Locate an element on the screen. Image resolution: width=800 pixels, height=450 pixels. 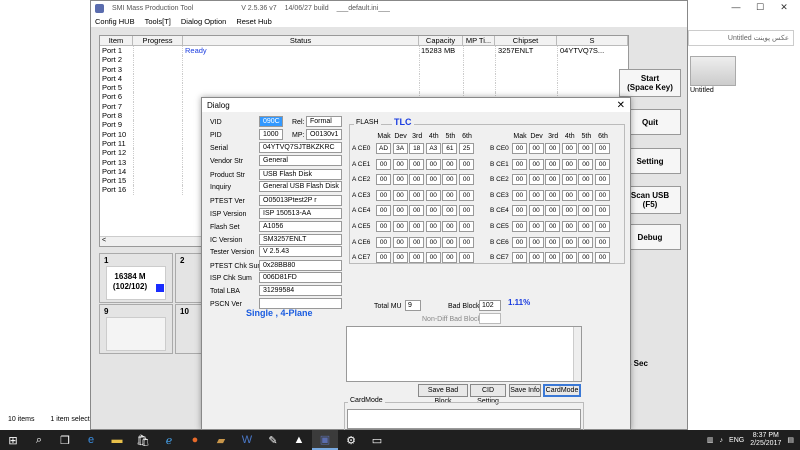
col-header-serial: S is located at coordinates (592, 40).